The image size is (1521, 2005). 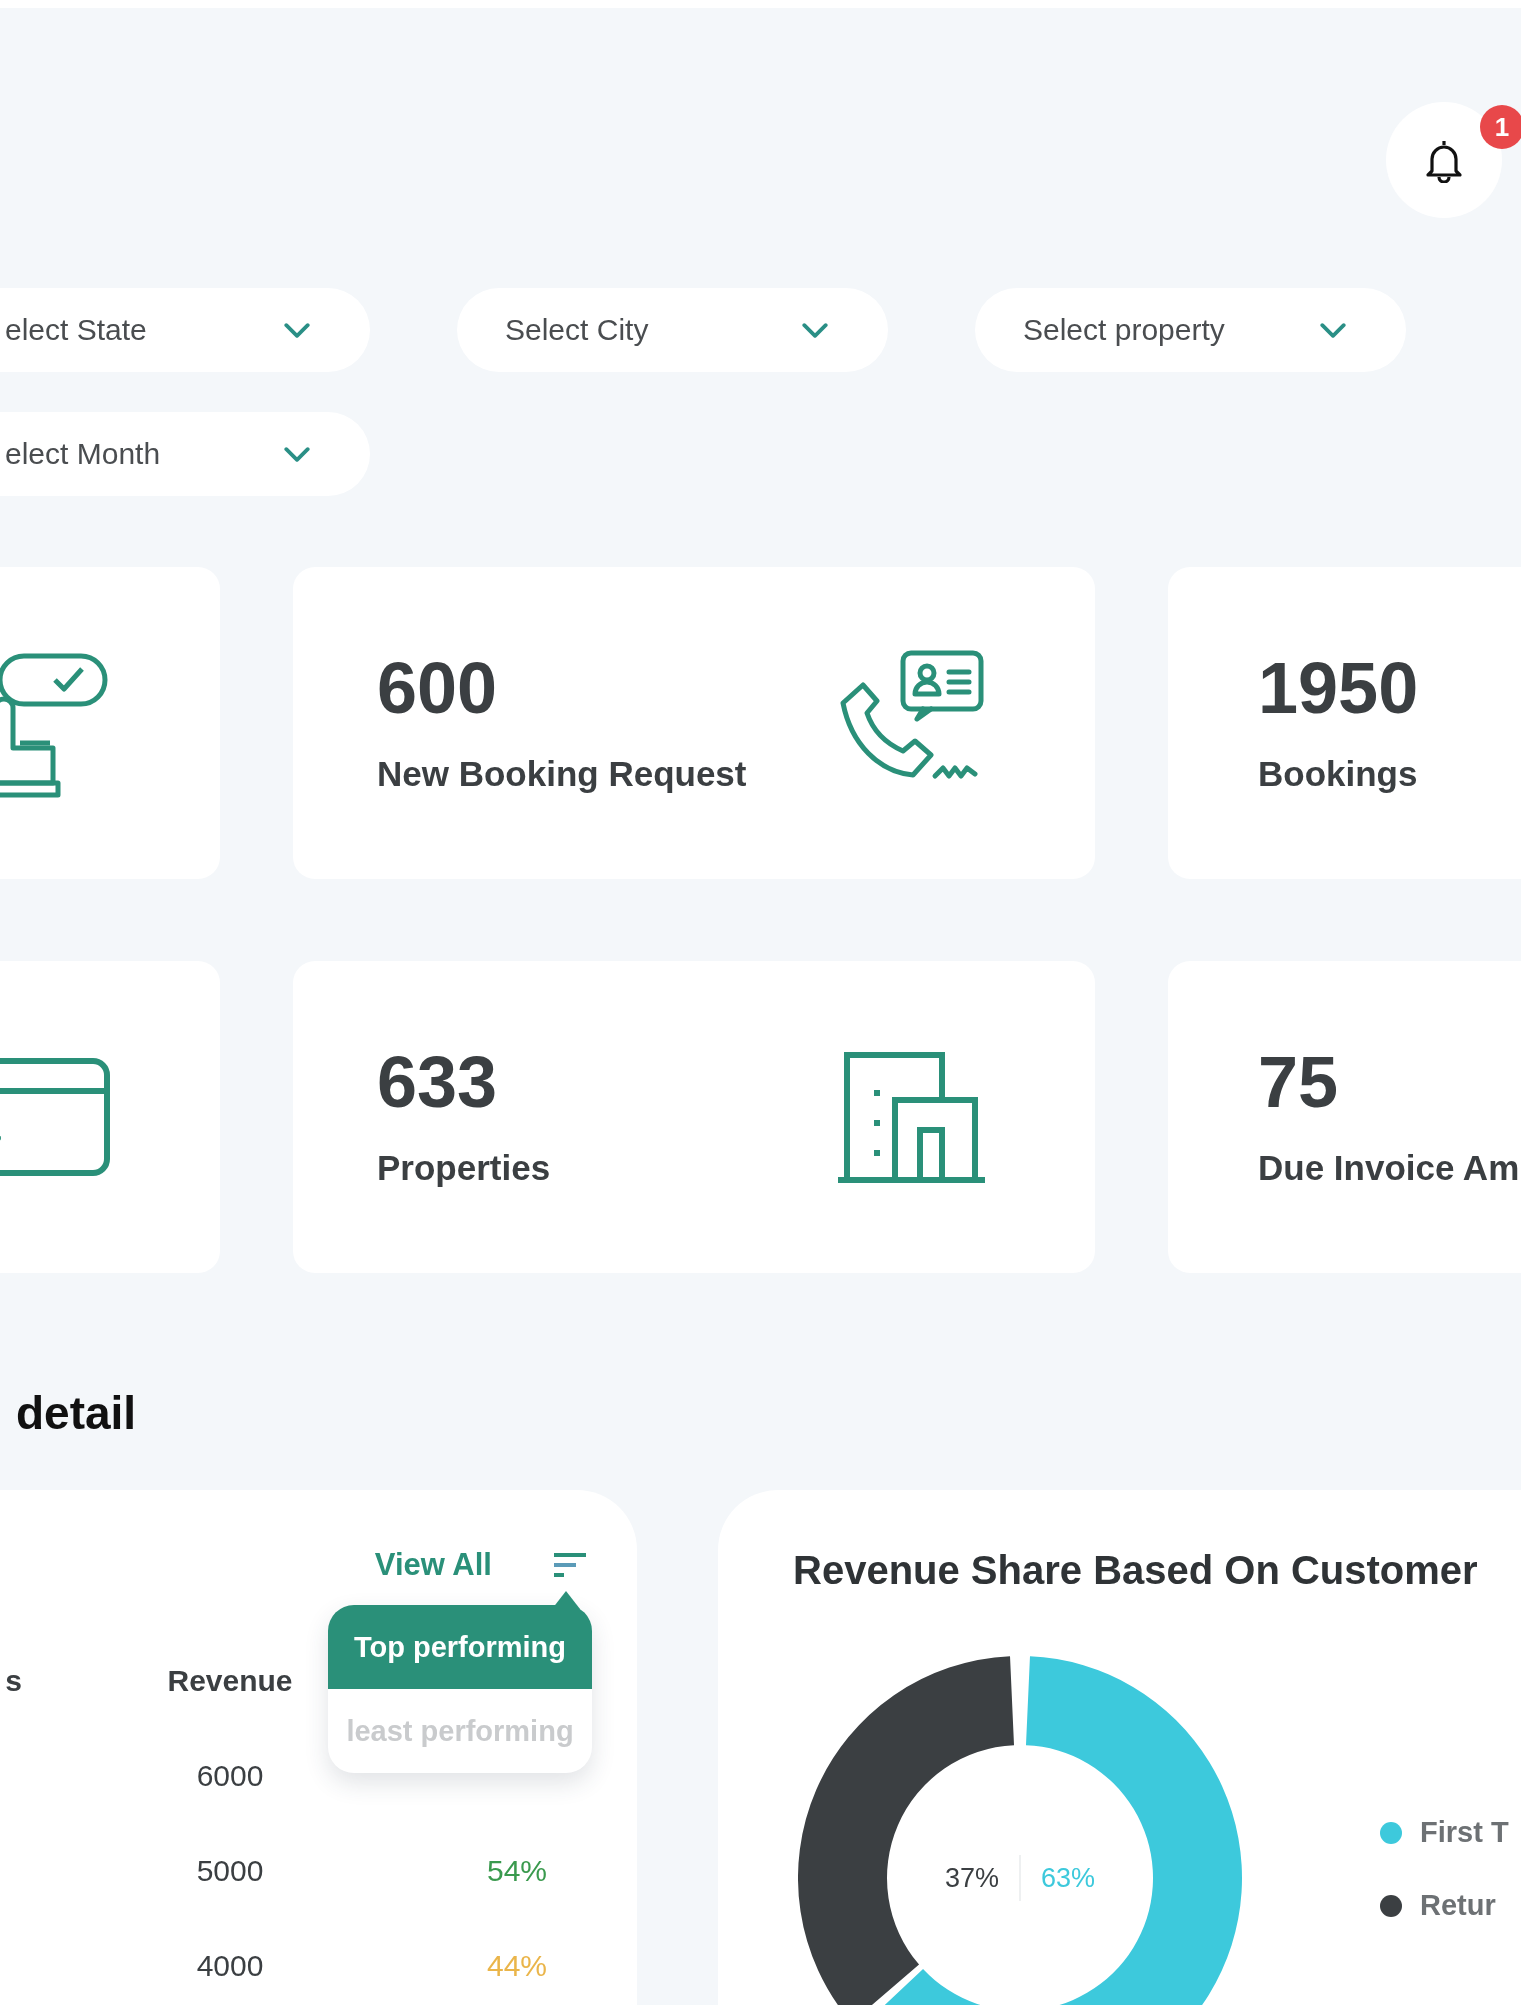 I want to click on column-header: Revenue, so click(x=230, y=1680).